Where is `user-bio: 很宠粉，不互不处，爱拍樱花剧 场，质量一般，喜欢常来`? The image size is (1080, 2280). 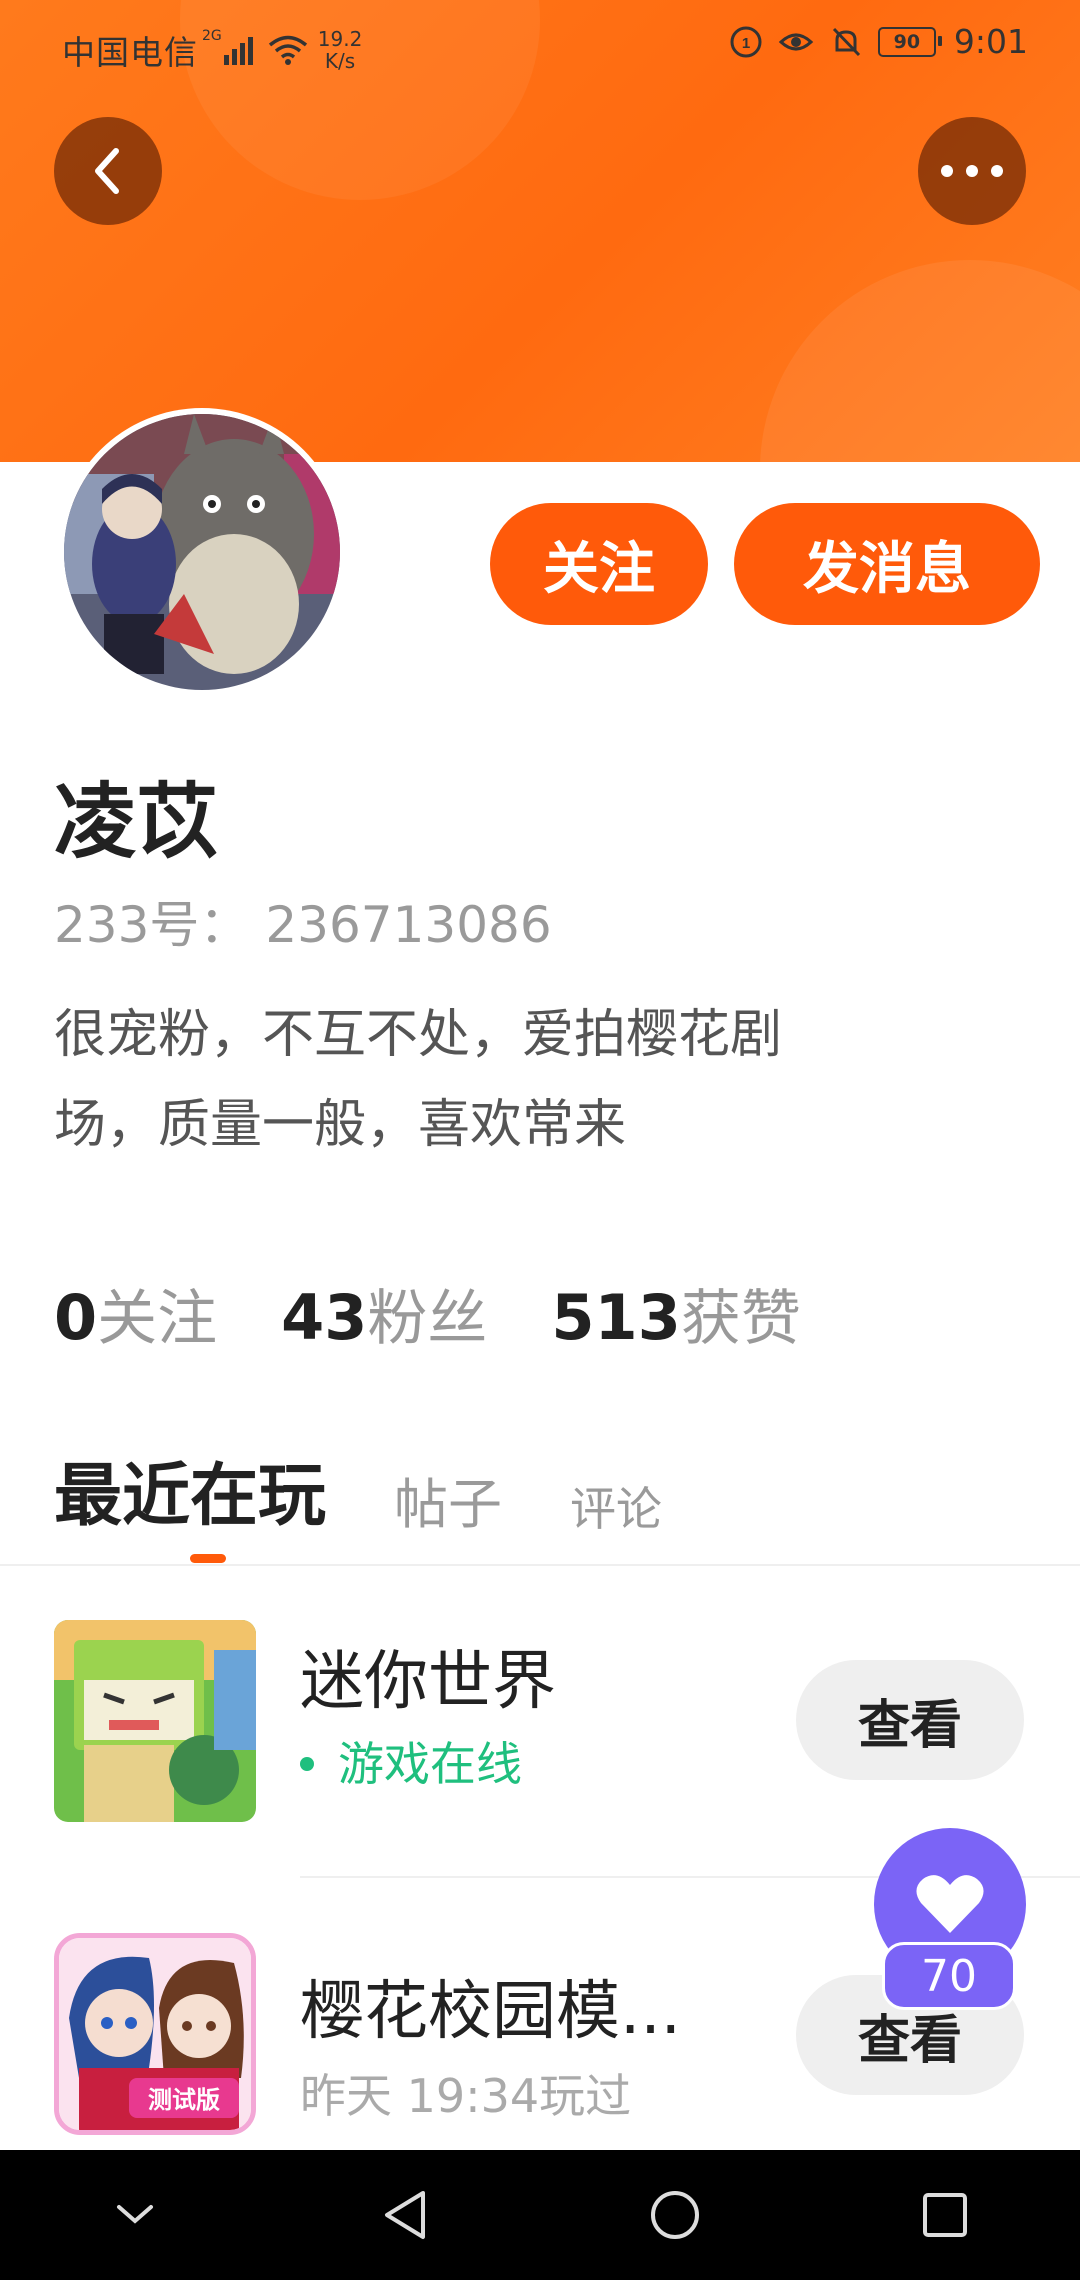 user-bio: 很宠粉，不互不处，爱拍樱花剧 场，质量一般，喜欢常来 is located at coordinates (418, 1080).